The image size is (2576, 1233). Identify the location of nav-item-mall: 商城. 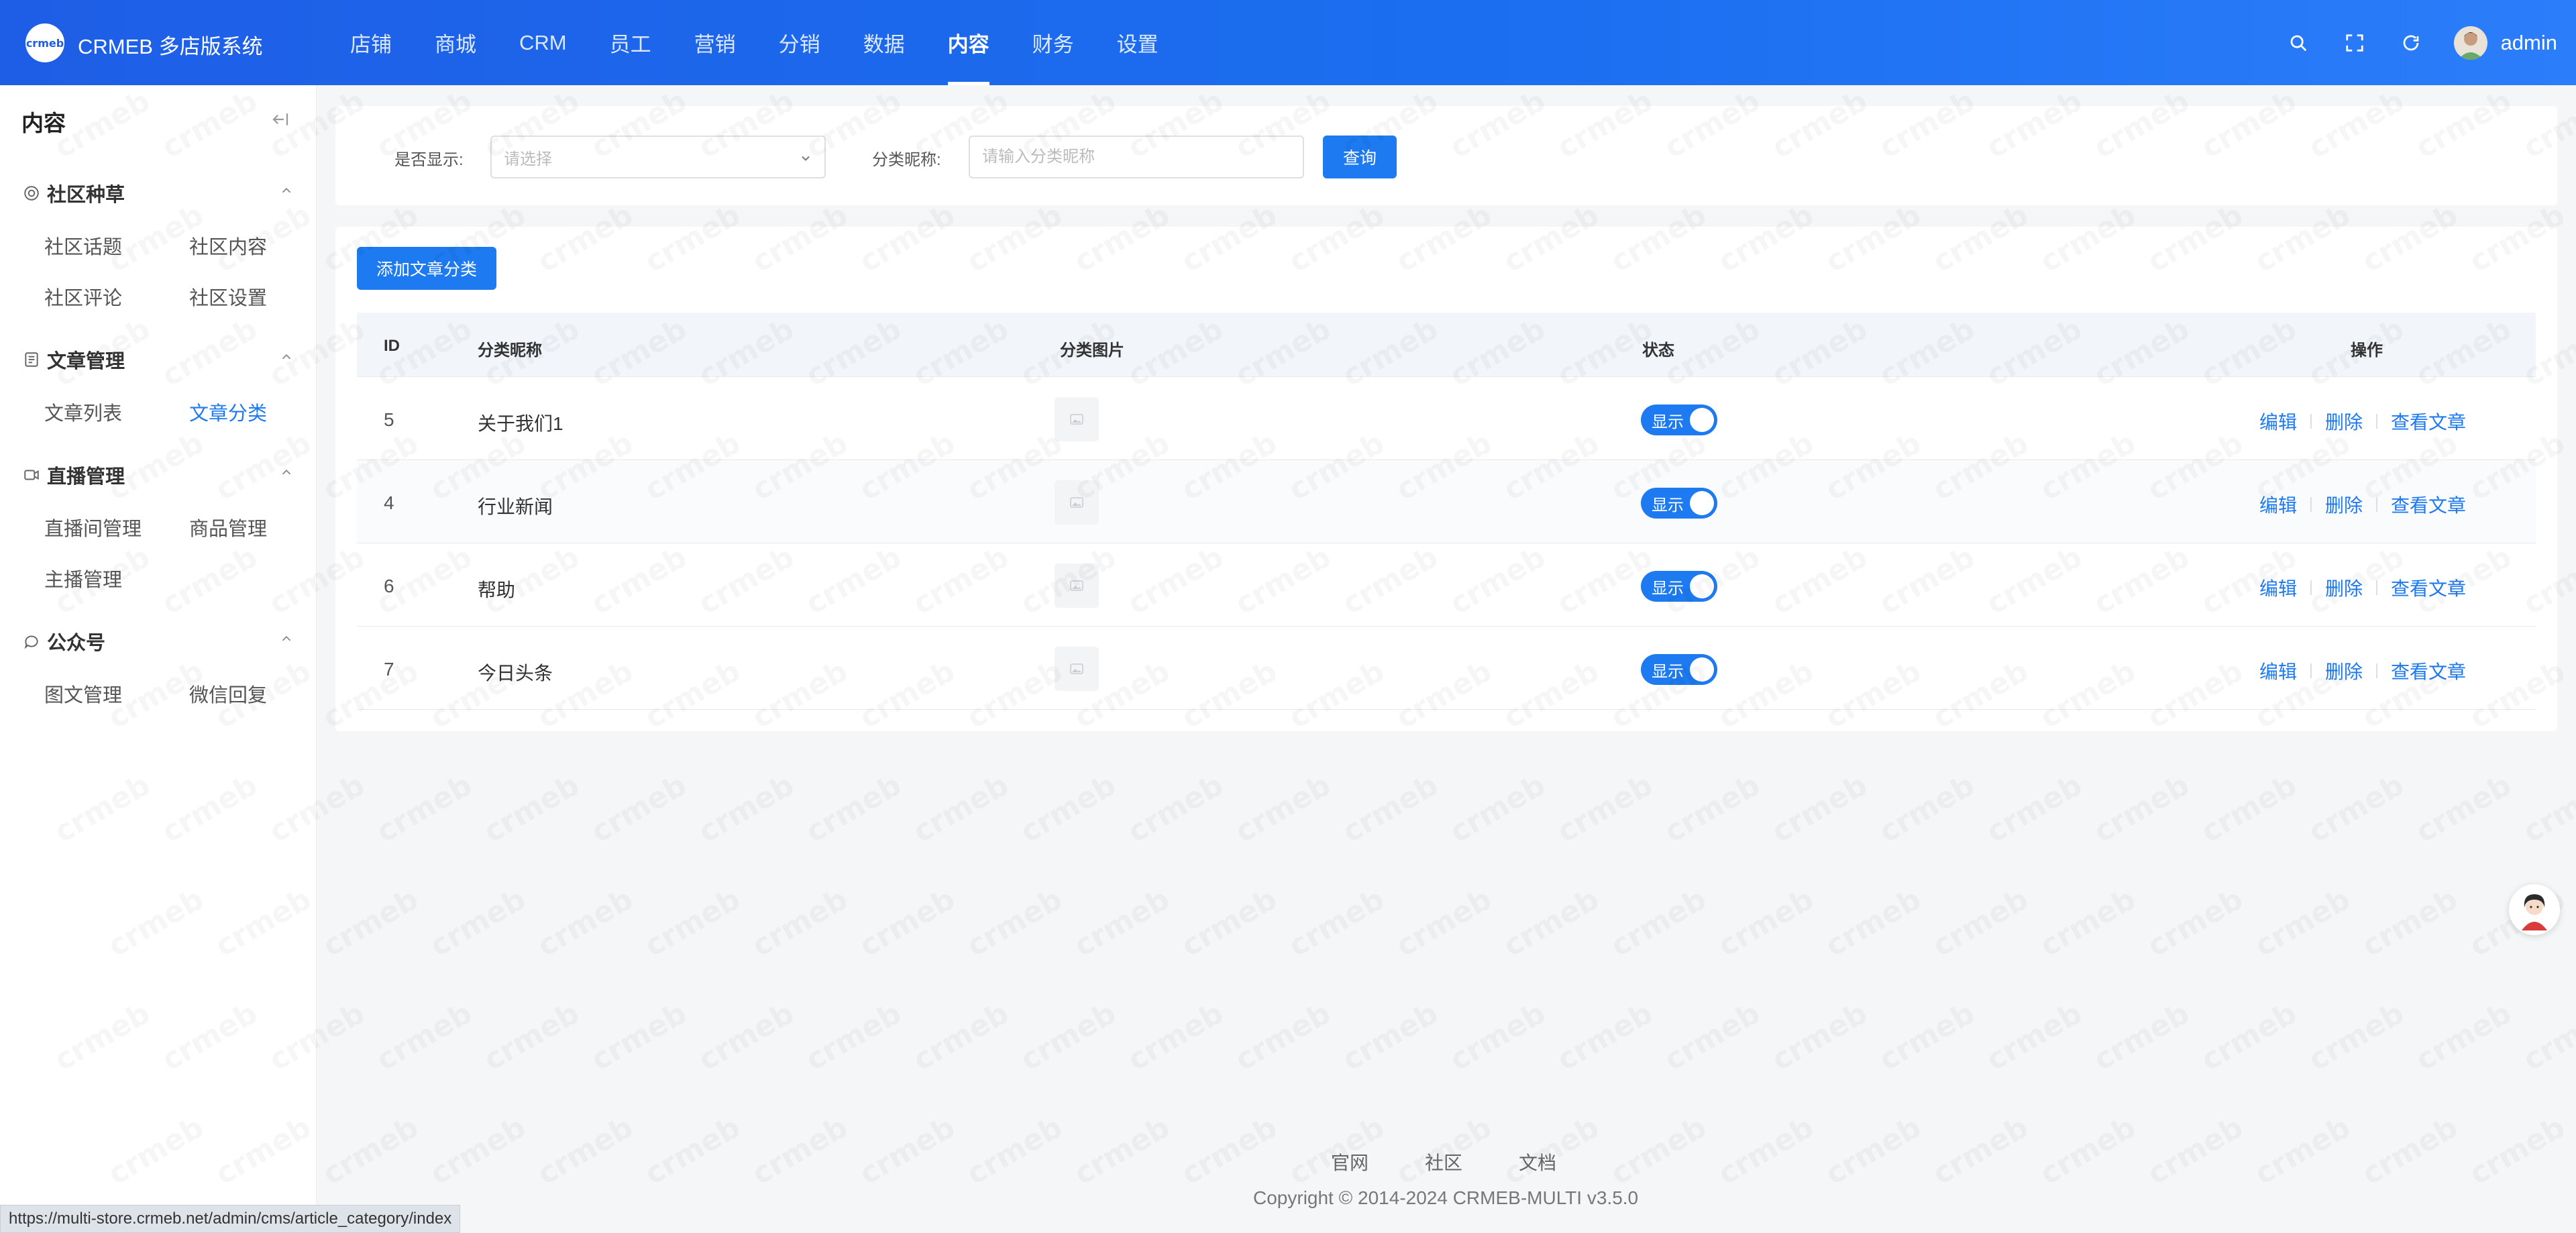
(455, 43).